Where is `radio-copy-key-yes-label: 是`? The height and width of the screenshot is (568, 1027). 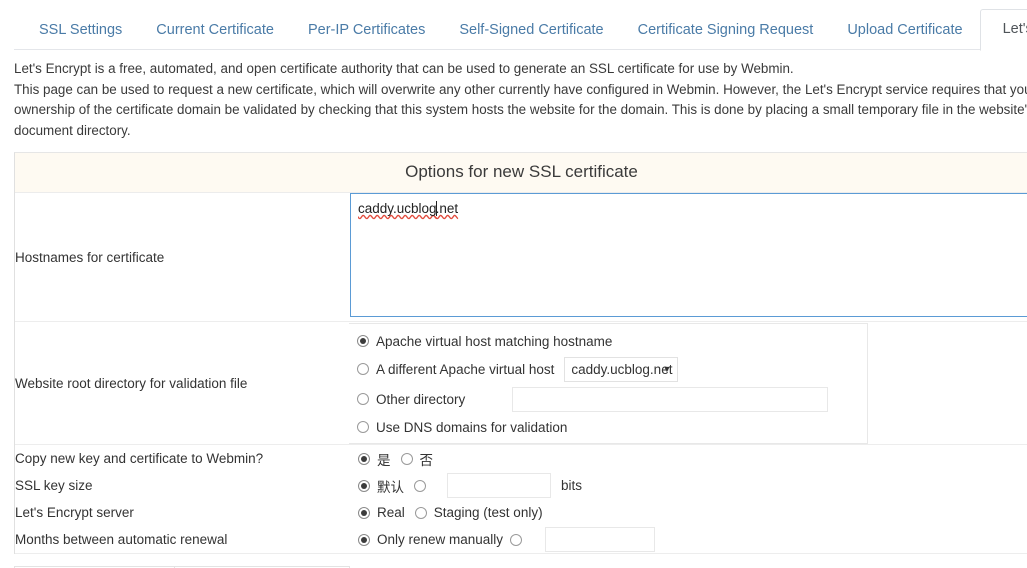
radio-copy-key-yes-label: 是 is located at coordinates (384, 460).